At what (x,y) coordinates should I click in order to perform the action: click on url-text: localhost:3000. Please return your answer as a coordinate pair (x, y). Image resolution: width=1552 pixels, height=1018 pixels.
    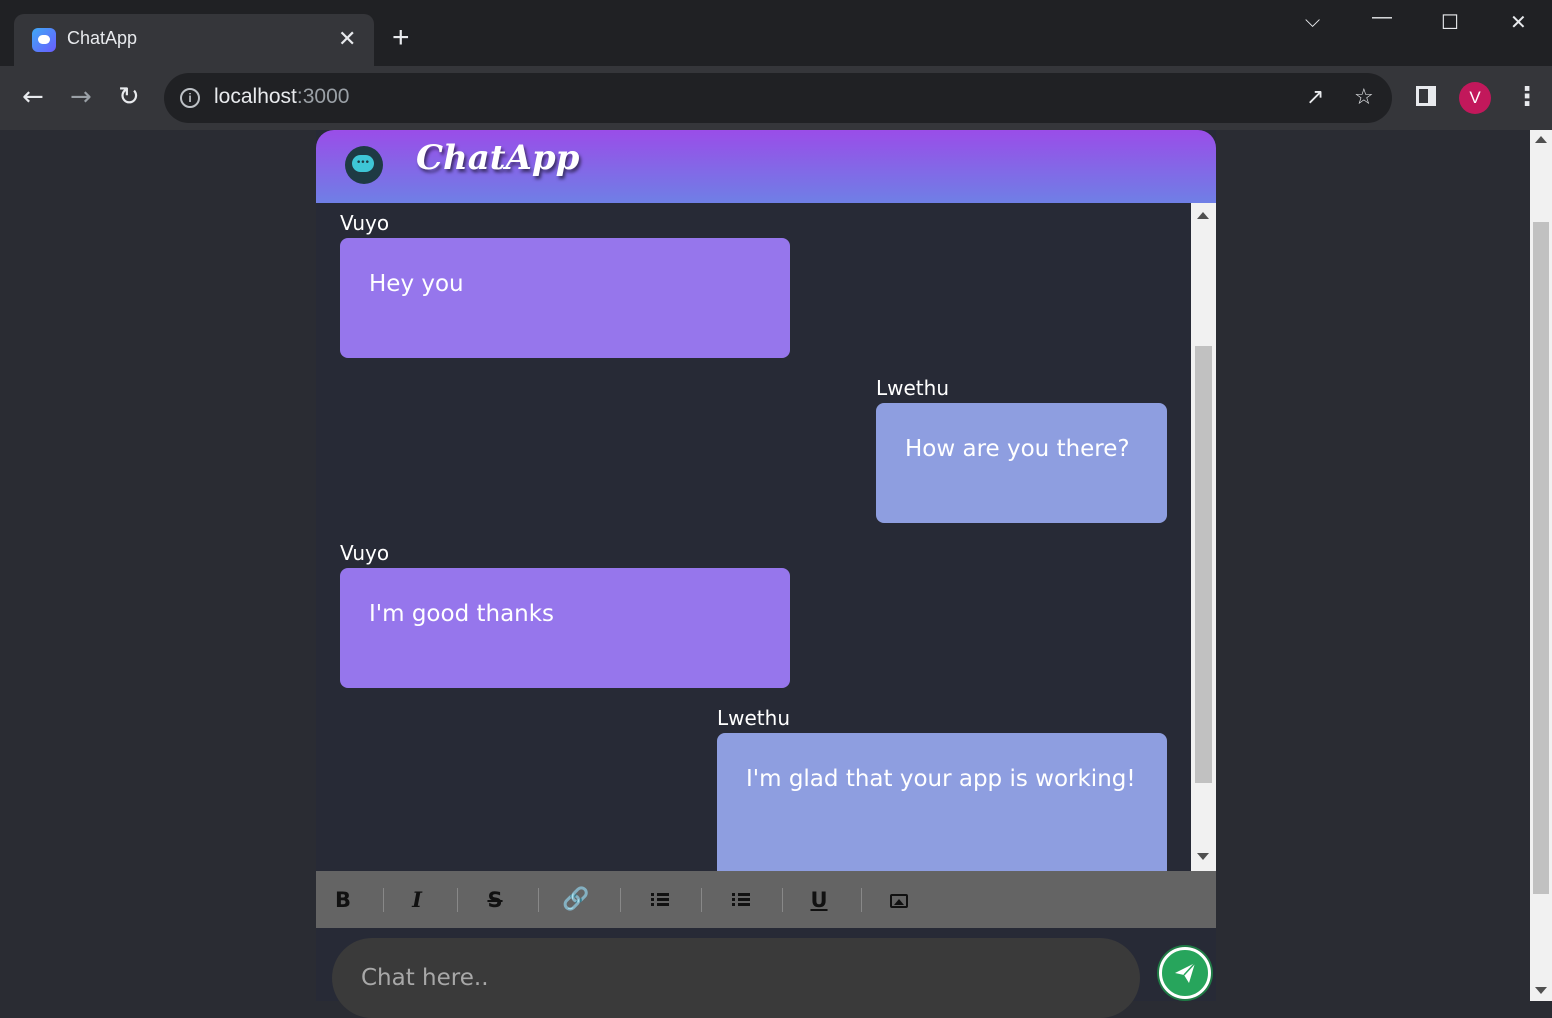
    Looking at the image, I should click on (281, 97).